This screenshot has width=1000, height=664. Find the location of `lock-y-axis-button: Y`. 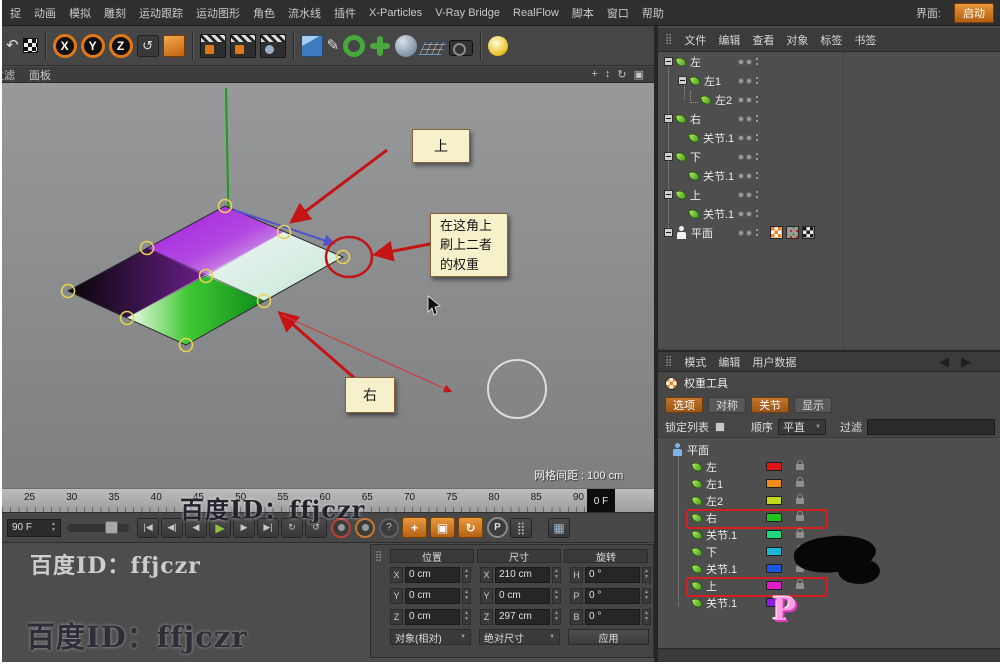

lock-y-axis-button: Y is located at coordinates (92, 45).